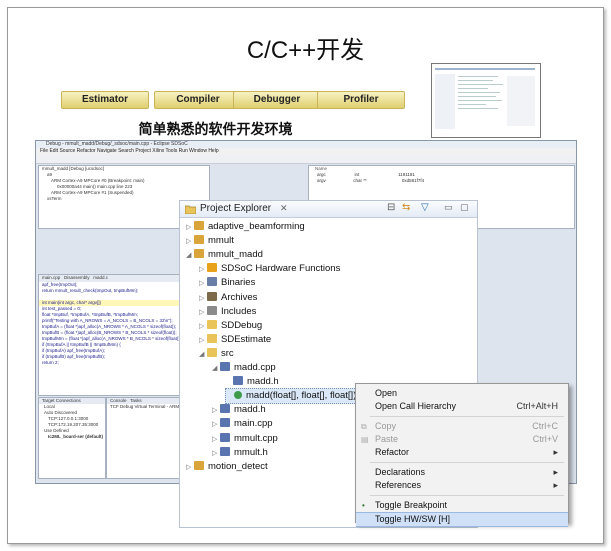 This screenshot has height=551, width=611. I want to click on tree-item: ▷ Archives, so click(228, 298).